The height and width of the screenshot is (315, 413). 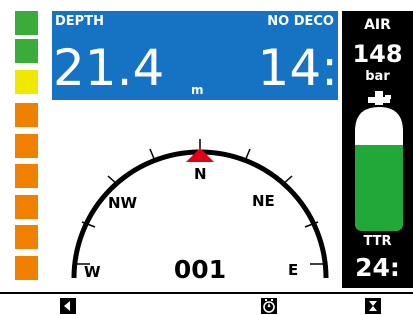 I want to click on depth-label: DEPTH, so click(x=79, y=21).